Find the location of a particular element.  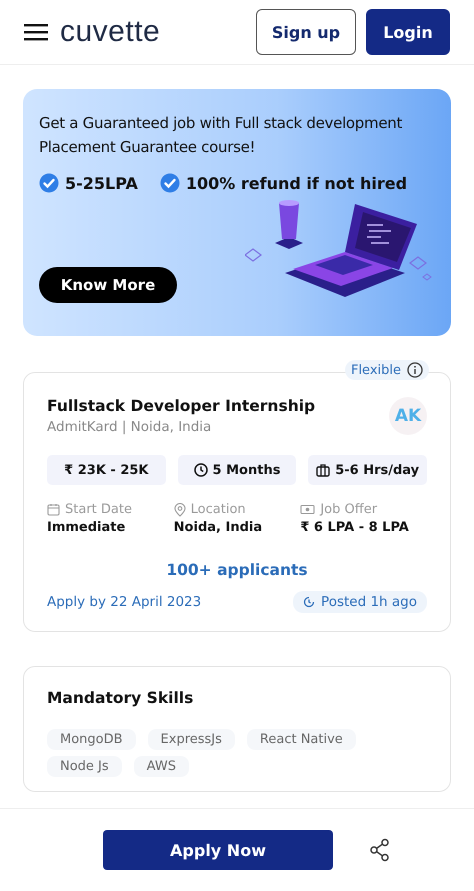

banknote-icon is located at coordinates (308, 509).